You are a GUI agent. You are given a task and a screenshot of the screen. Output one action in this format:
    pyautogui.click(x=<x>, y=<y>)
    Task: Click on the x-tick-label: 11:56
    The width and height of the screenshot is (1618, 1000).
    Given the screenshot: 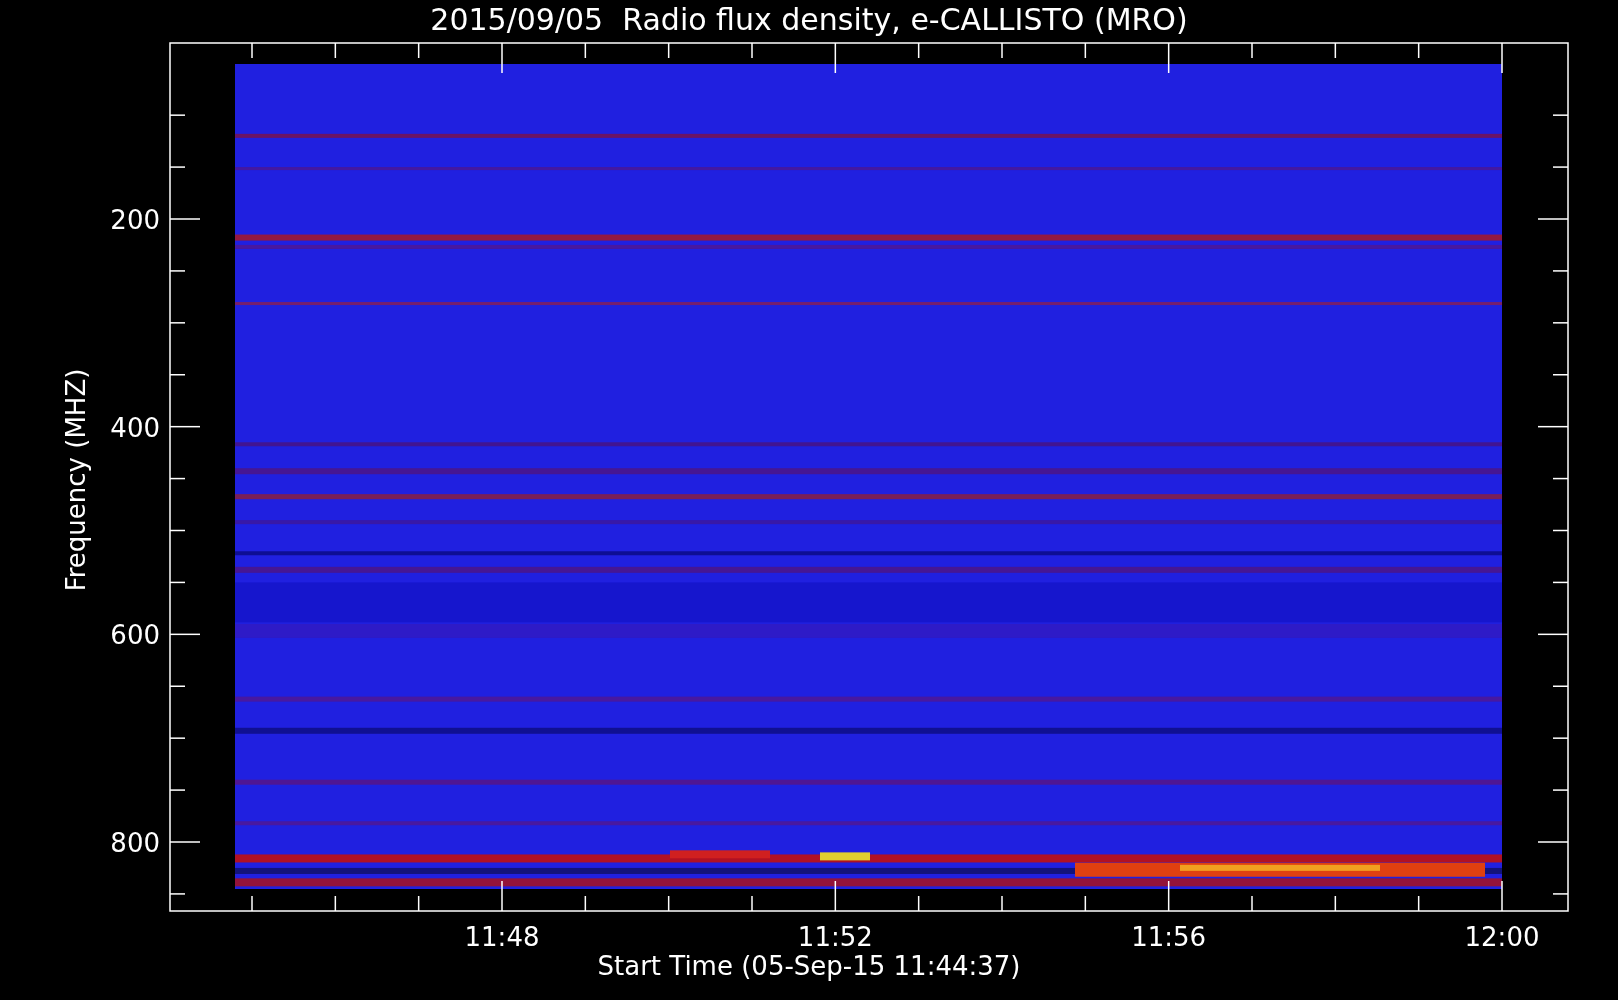 What is the action you would take?
    pyautogui.click(x=1169, y=937)
    